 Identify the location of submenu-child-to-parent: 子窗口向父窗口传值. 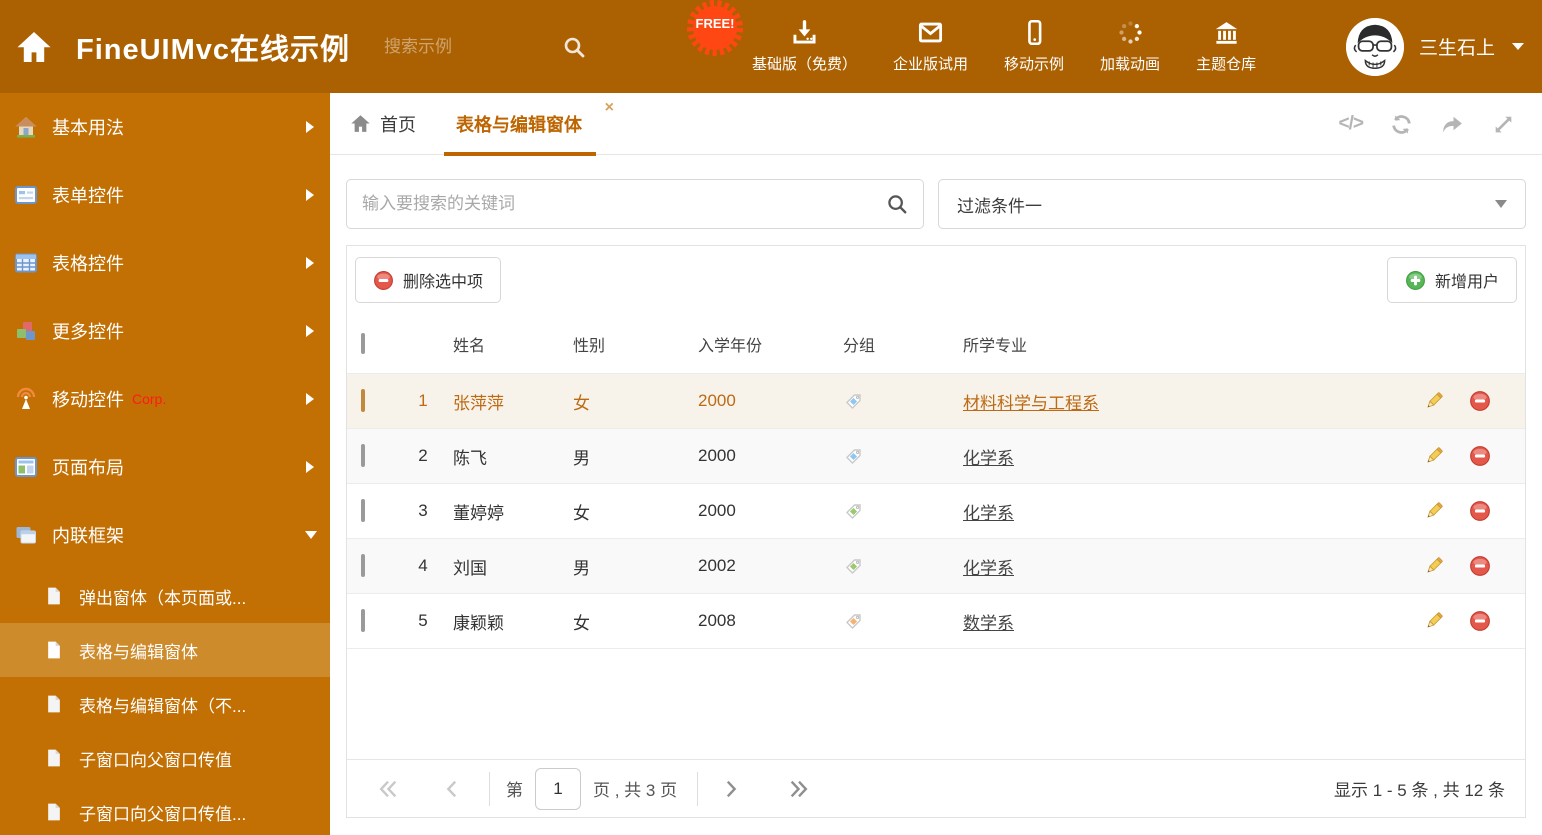
(165, 758).